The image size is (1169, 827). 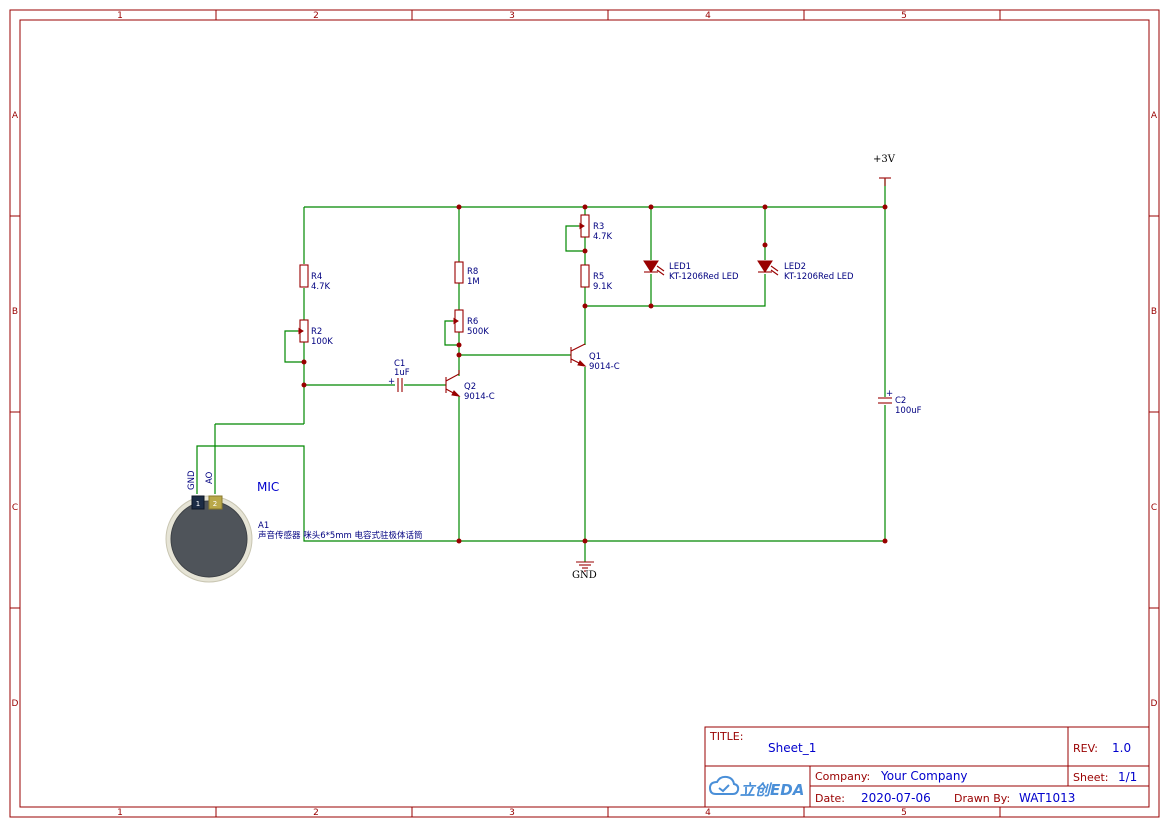 I want to click on title-label: TITLE:, so click(x=726, y=736).